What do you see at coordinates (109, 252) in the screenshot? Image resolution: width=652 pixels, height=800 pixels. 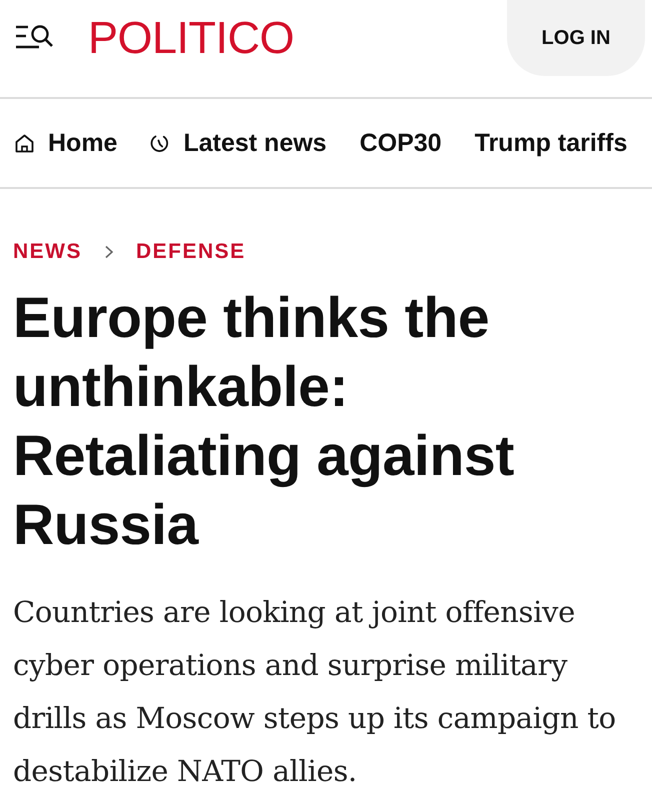 I see `chevron-icon` at bounding box center [109, 252].